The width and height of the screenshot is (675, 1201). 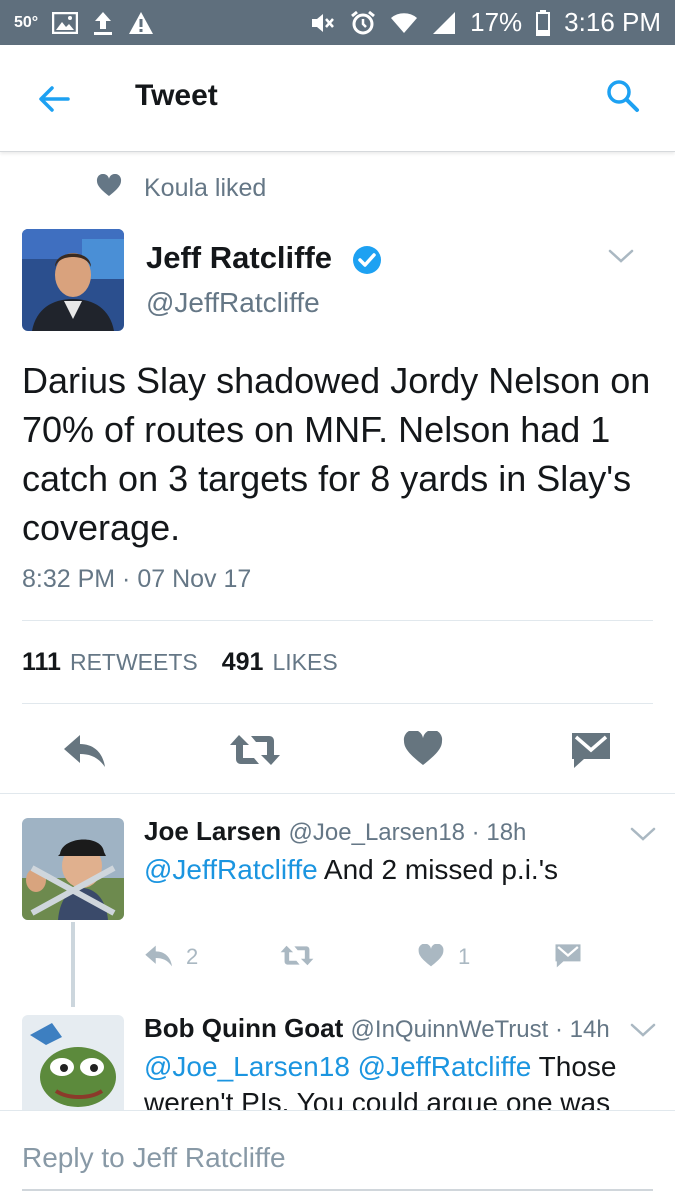 I want to click on reply-input, so click(x=337, y=1158).